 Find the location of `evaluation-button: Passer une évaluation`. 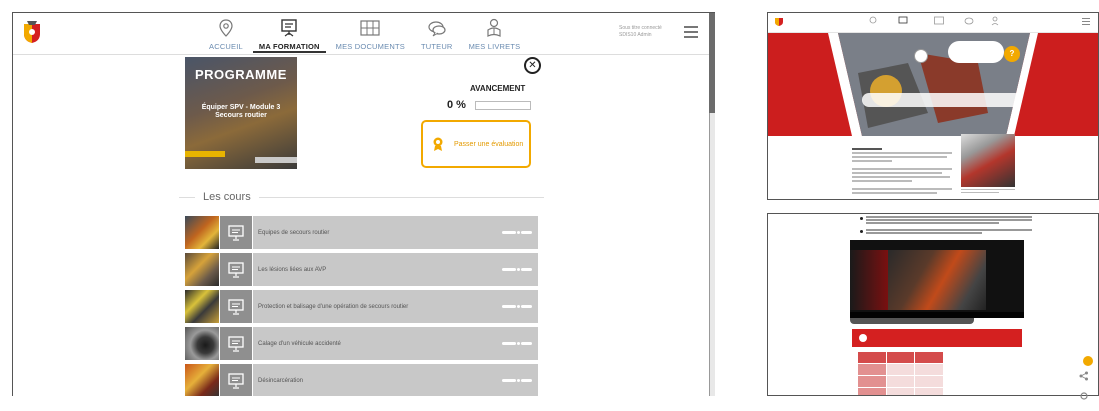

evaluation-button: Passer une évaluation is located at coordinates (476, 144).